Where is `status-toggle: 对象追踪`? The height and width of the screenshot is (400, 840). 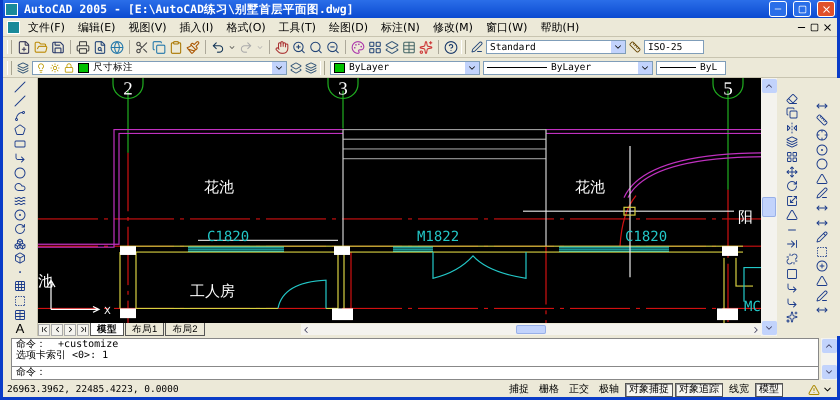
status-toggle: 对象追踪 is located at coordinates (699, 389).